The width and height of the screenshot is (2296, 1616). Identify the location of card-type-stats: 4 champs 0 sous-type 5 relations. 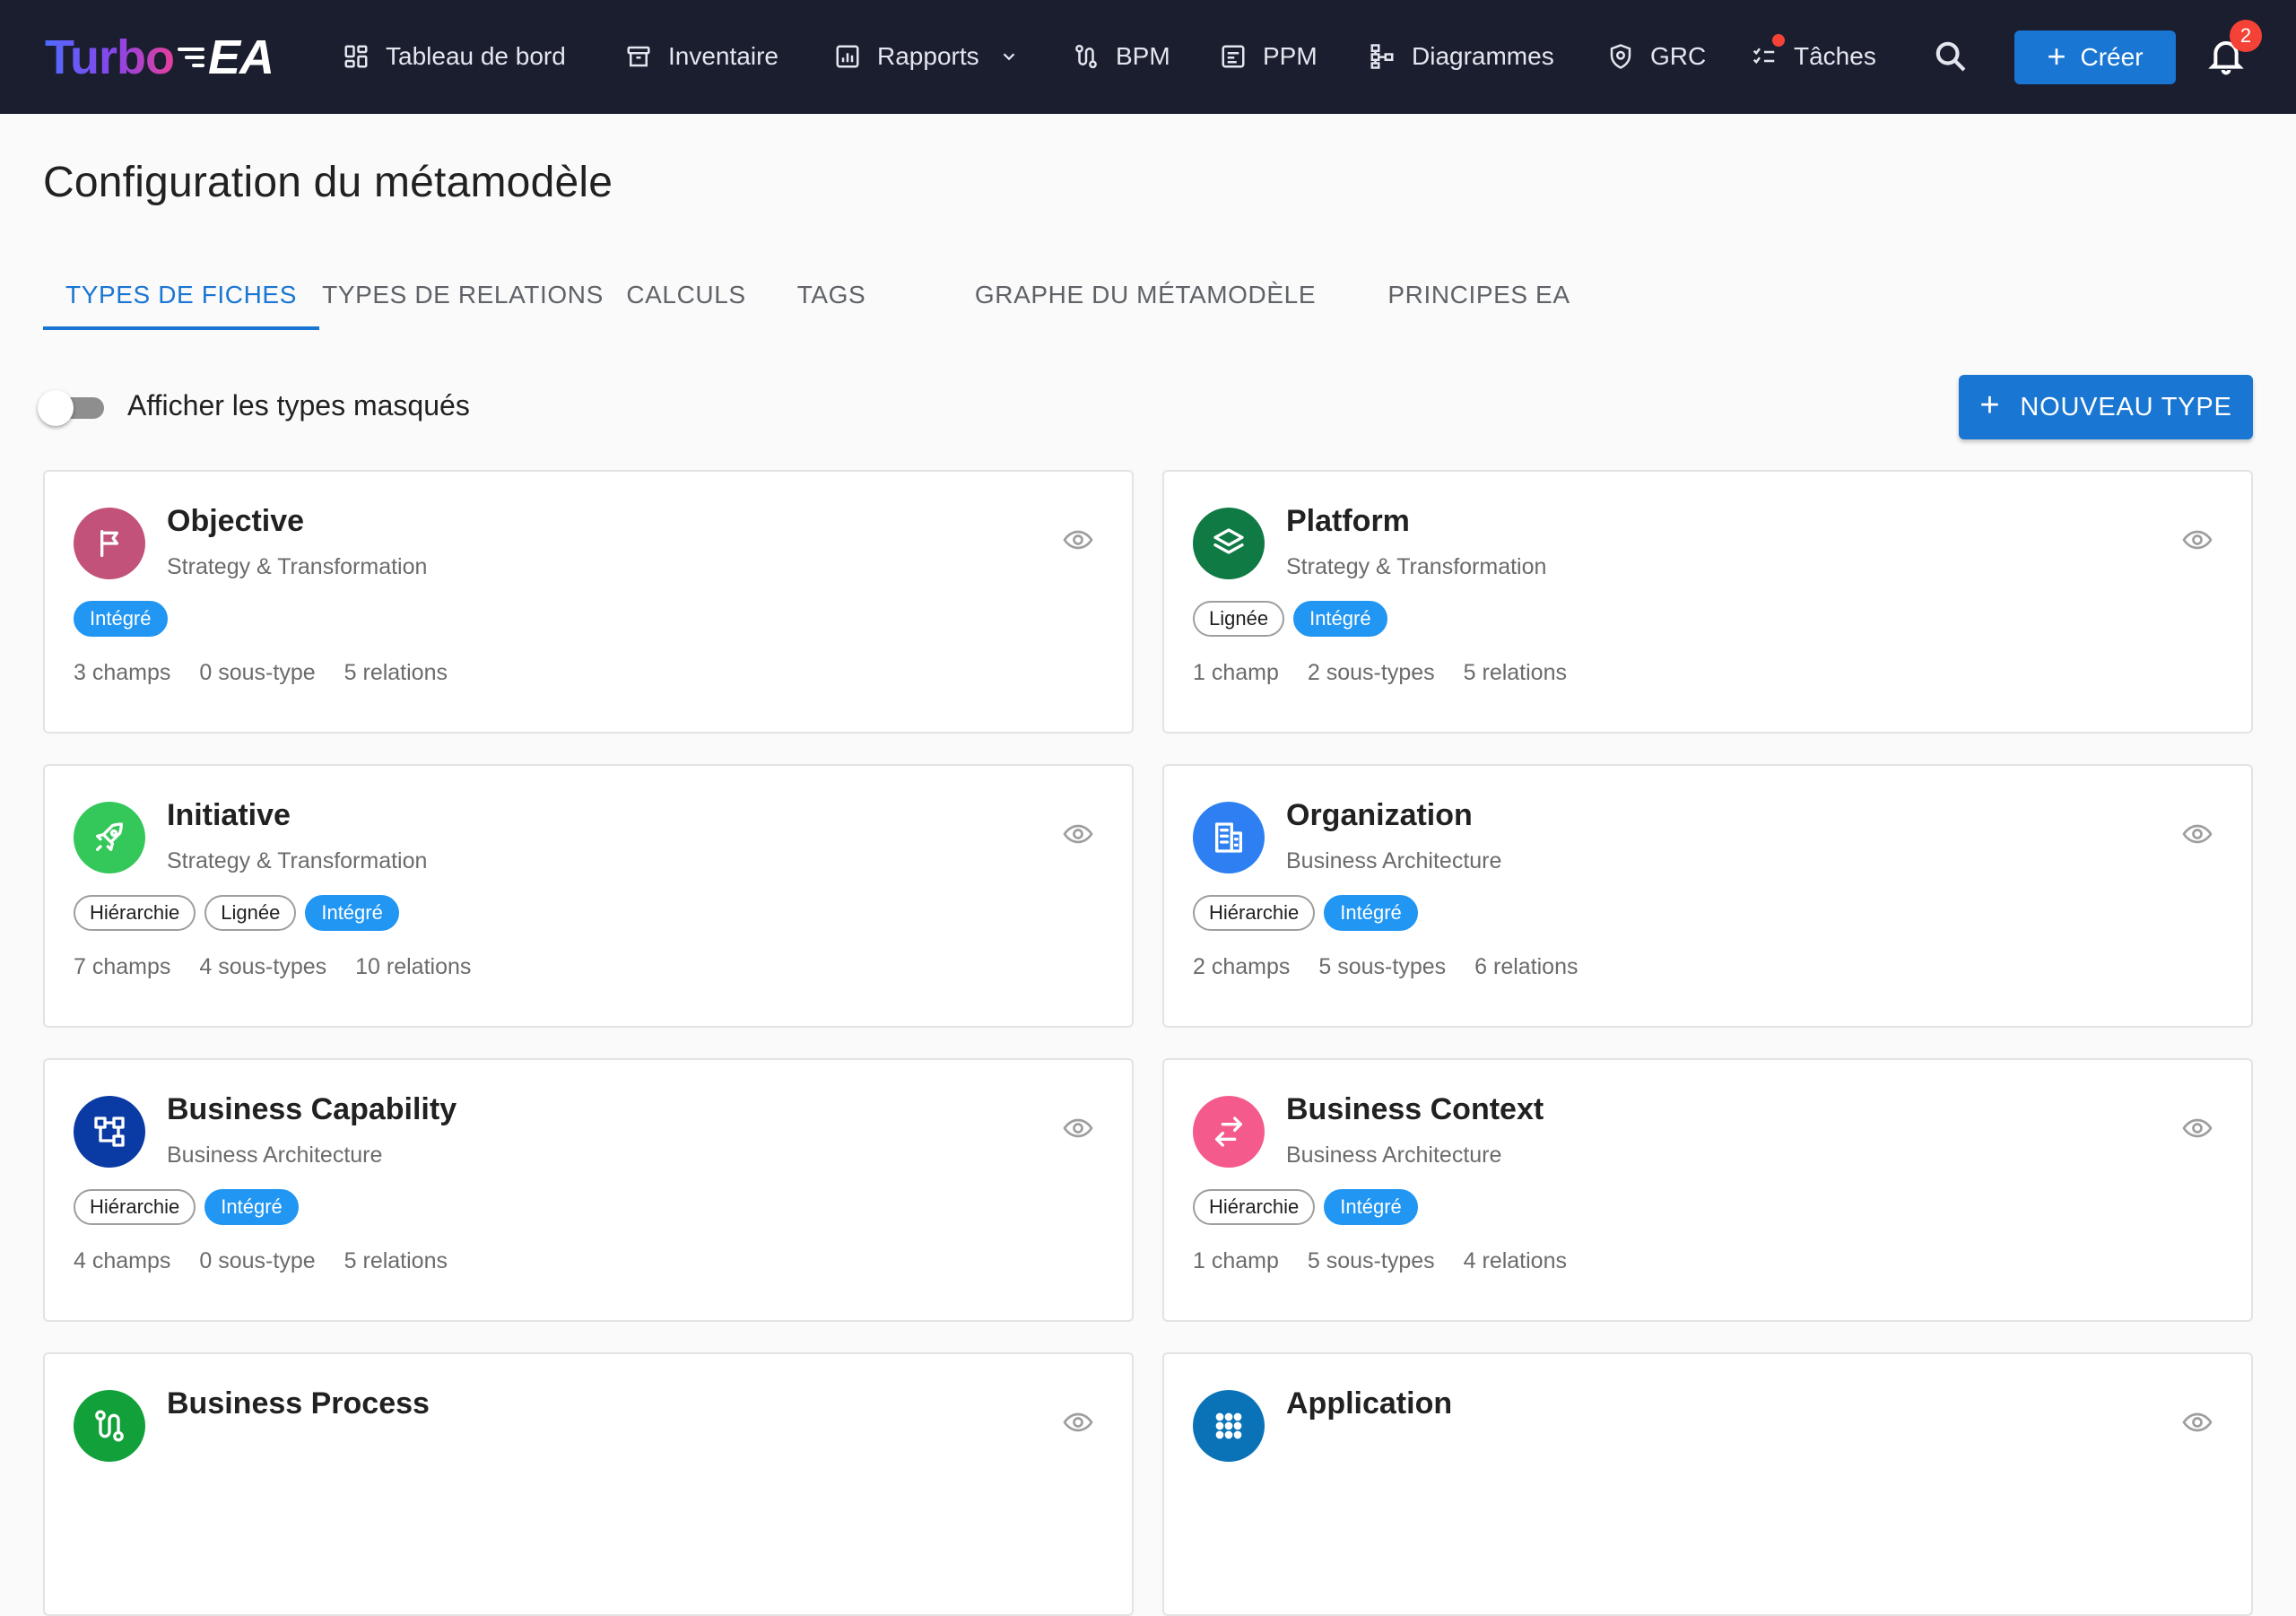
(261, 1261).